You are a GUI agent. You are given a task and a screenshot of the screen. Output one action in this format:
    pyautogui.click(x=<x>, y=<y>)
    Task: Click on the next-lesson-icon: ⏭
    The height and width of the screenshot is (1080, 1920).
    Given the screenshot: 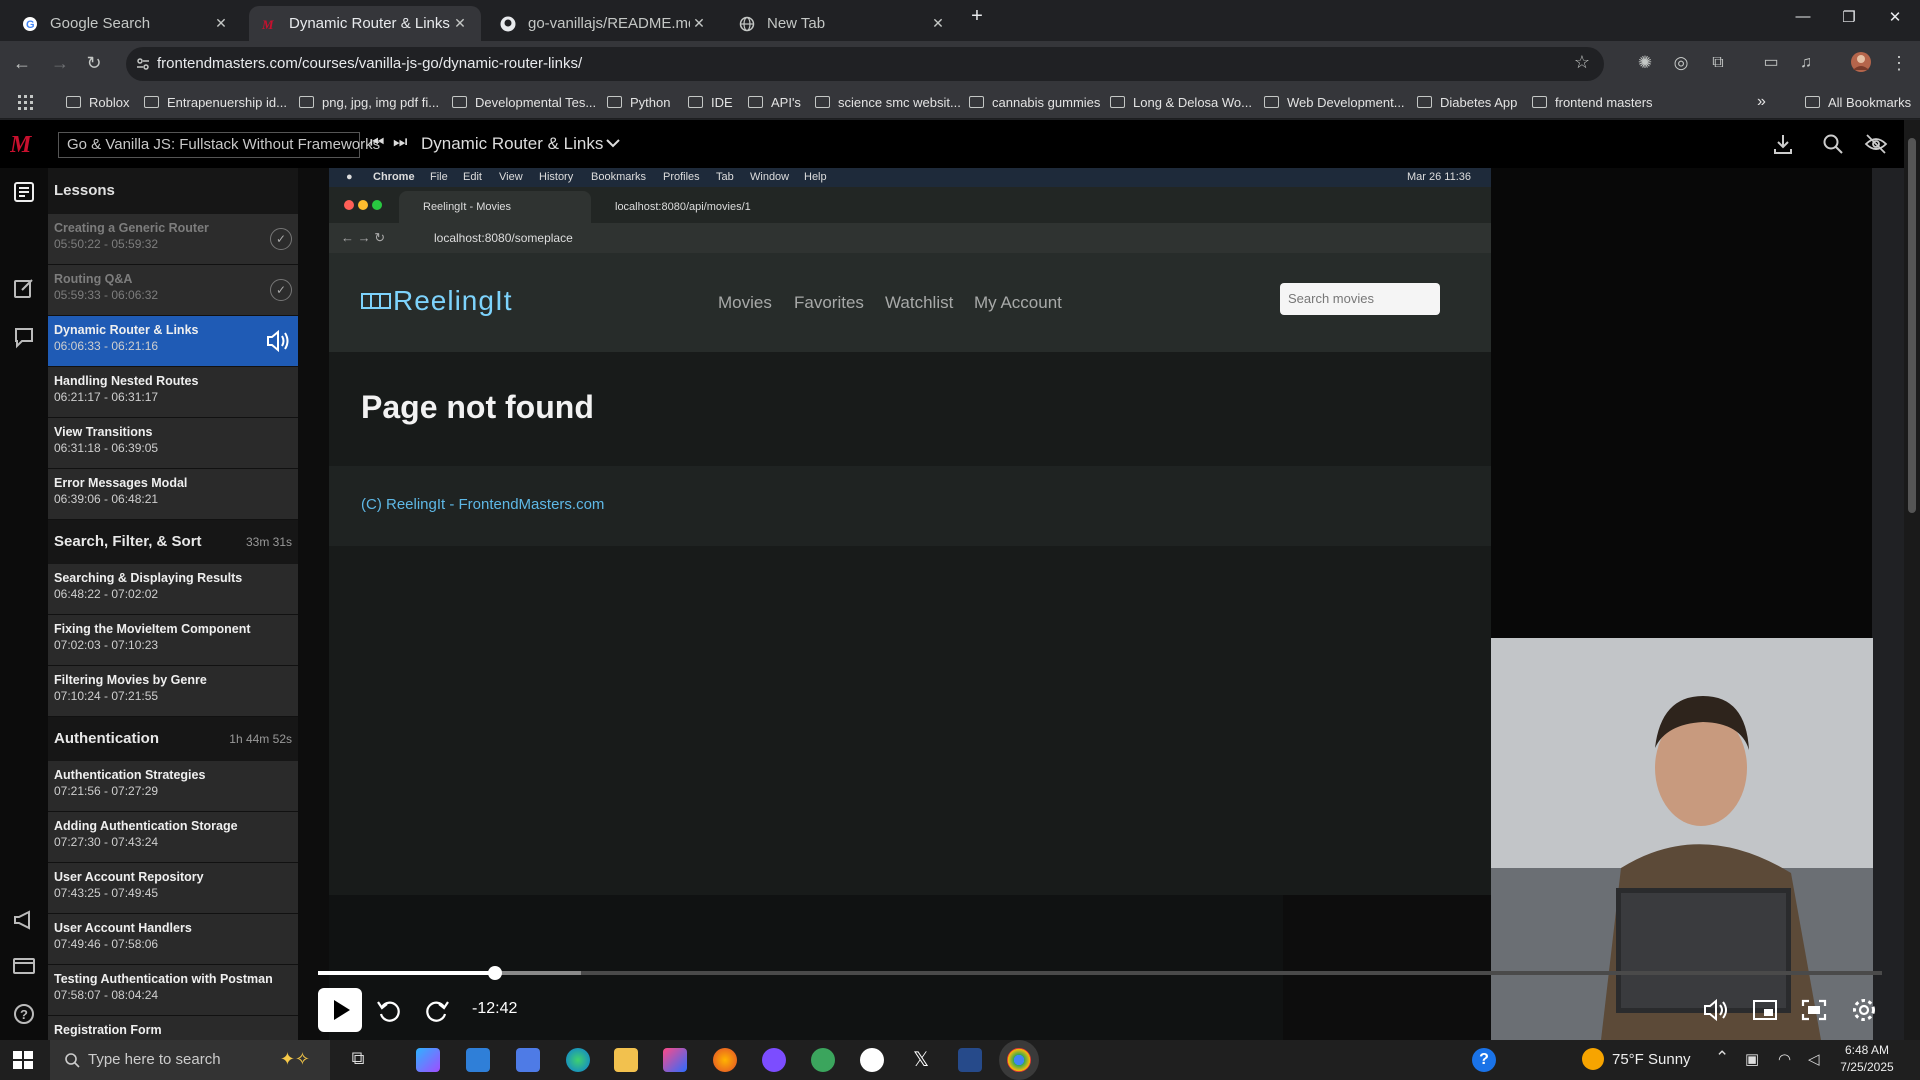 What is the action you would take?
    pyautogui.click(x=400, y=143)
    